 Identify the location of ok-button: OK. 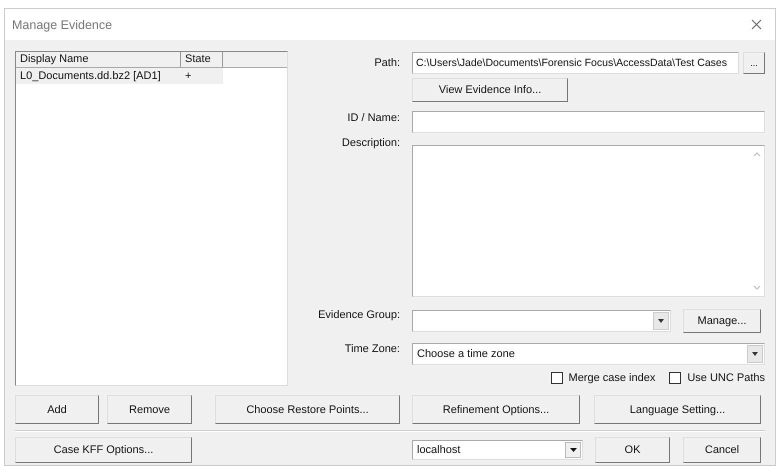
(632, 450).